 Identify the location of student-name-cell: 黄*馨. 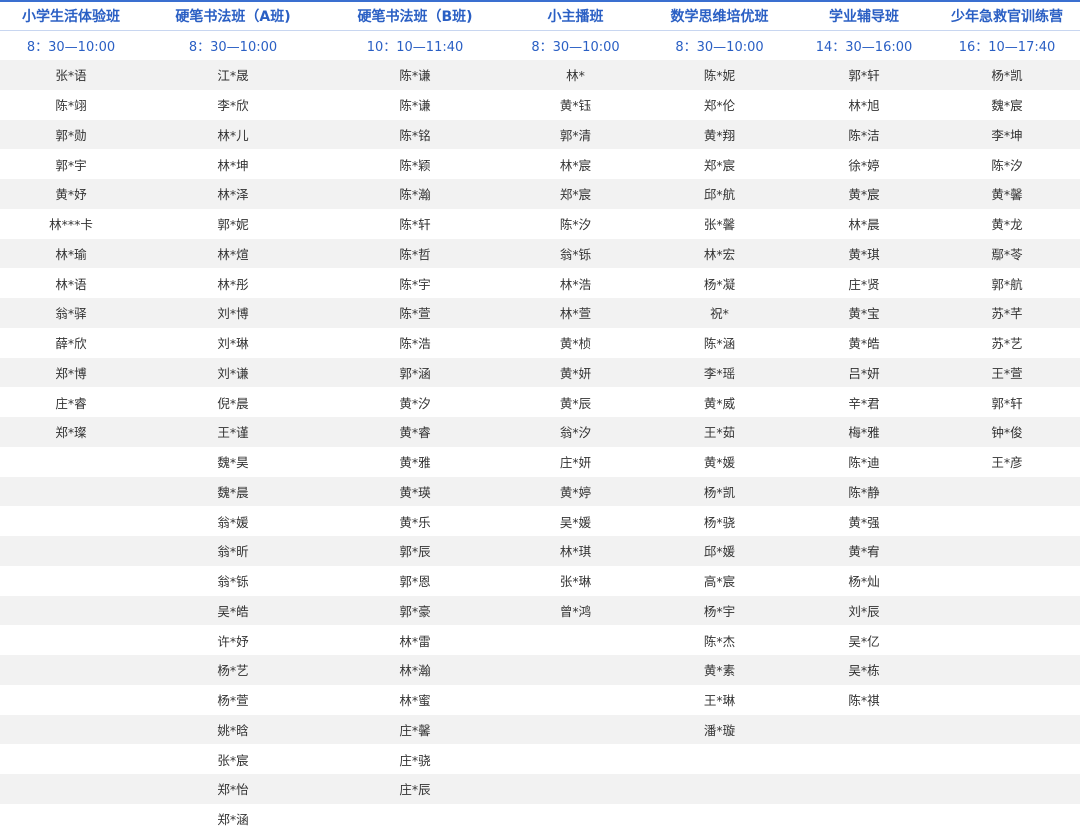
(1007, 194).